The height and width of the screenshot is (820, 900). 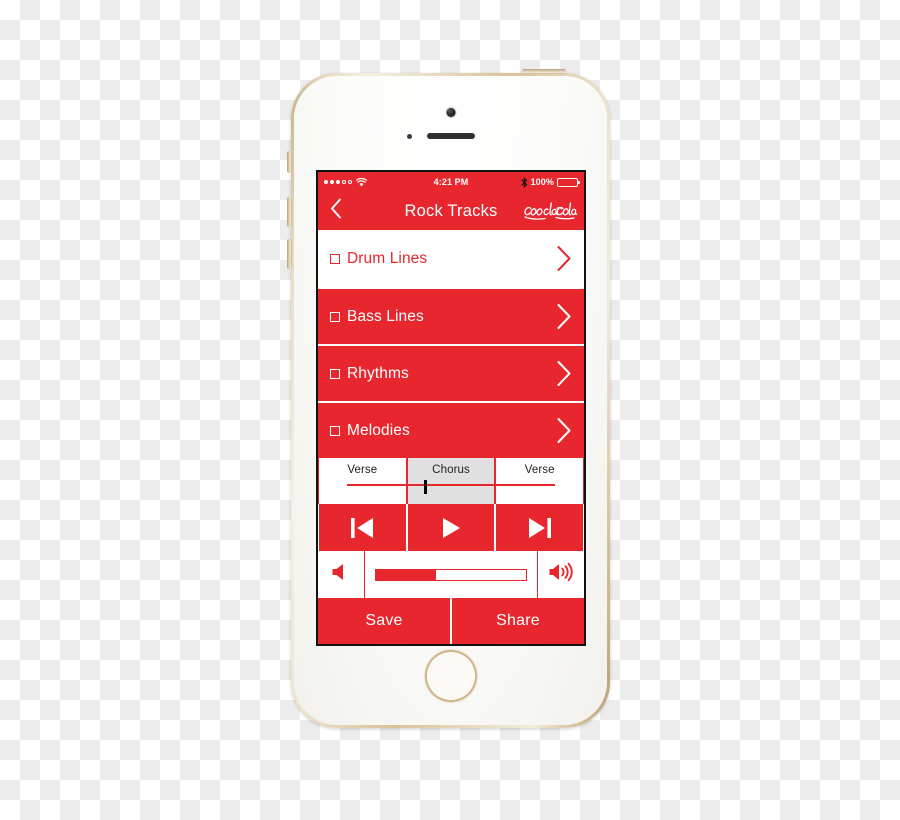 I want to click on share-button: Share, so click(x=518, y=621).